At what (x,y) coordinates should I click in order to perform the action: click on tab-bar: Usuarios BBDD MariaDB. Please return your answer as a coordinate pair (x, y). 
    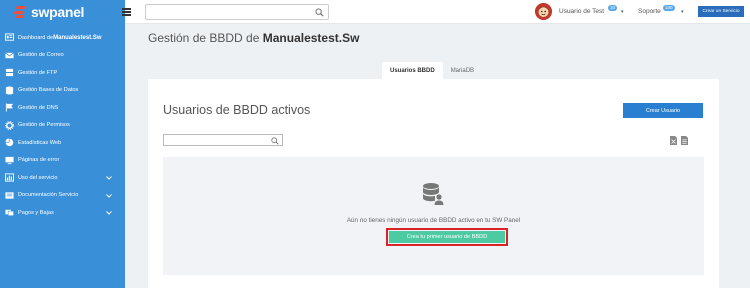
    Looking at the image, I should click on (432, 70).